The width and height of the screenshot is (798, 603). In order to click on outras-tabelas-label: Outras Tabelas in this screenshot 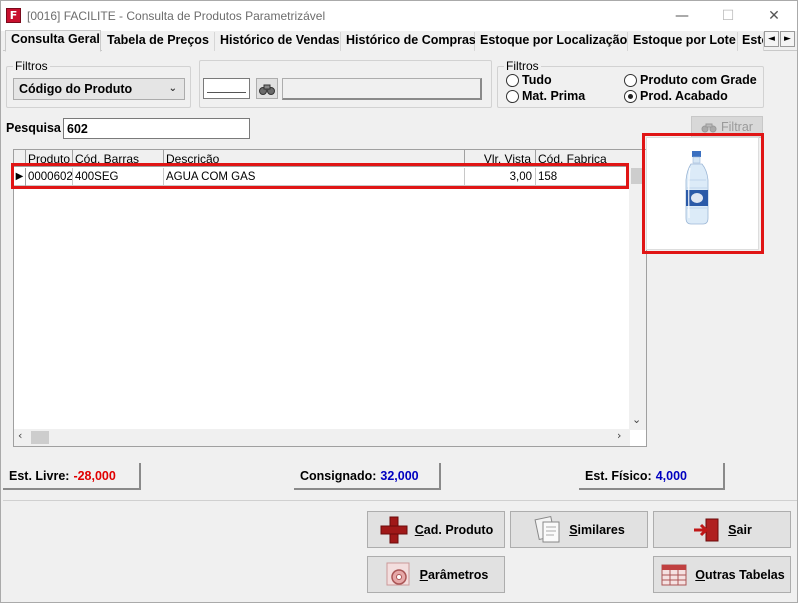, I will do `click(740, 574)`.